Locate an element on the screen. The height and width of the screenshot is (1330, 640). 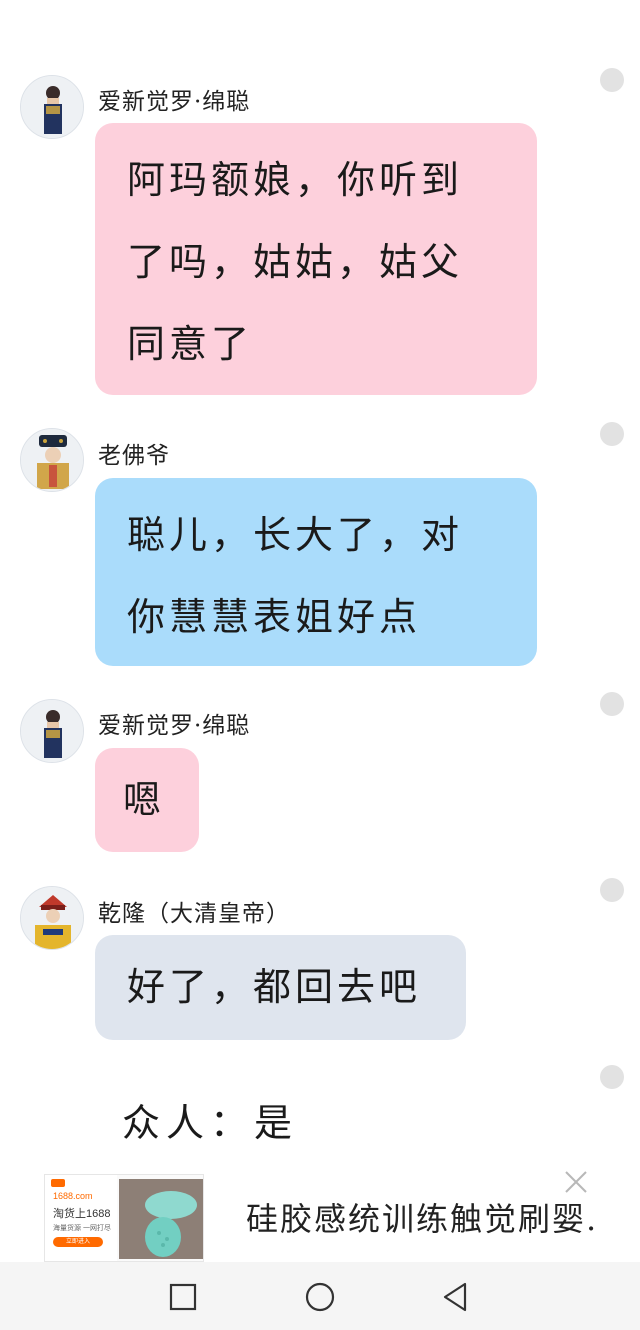
ad-thumbnail: 1688.com 淘货上1688 海量货源 一网打尽 立即进入 is located at coordinates (124, 1218).